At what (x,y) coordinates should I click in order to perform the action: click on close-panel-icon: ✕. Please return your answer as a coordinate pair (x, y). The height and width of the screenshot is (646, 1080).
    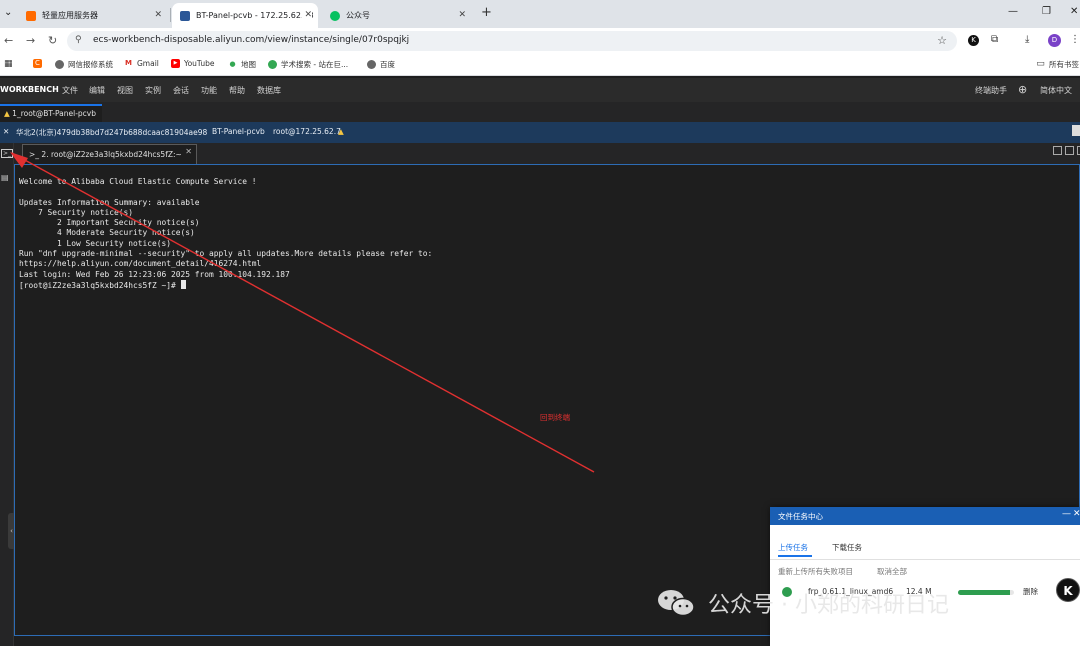
    Looking at the image, I should click on (1076, 514).